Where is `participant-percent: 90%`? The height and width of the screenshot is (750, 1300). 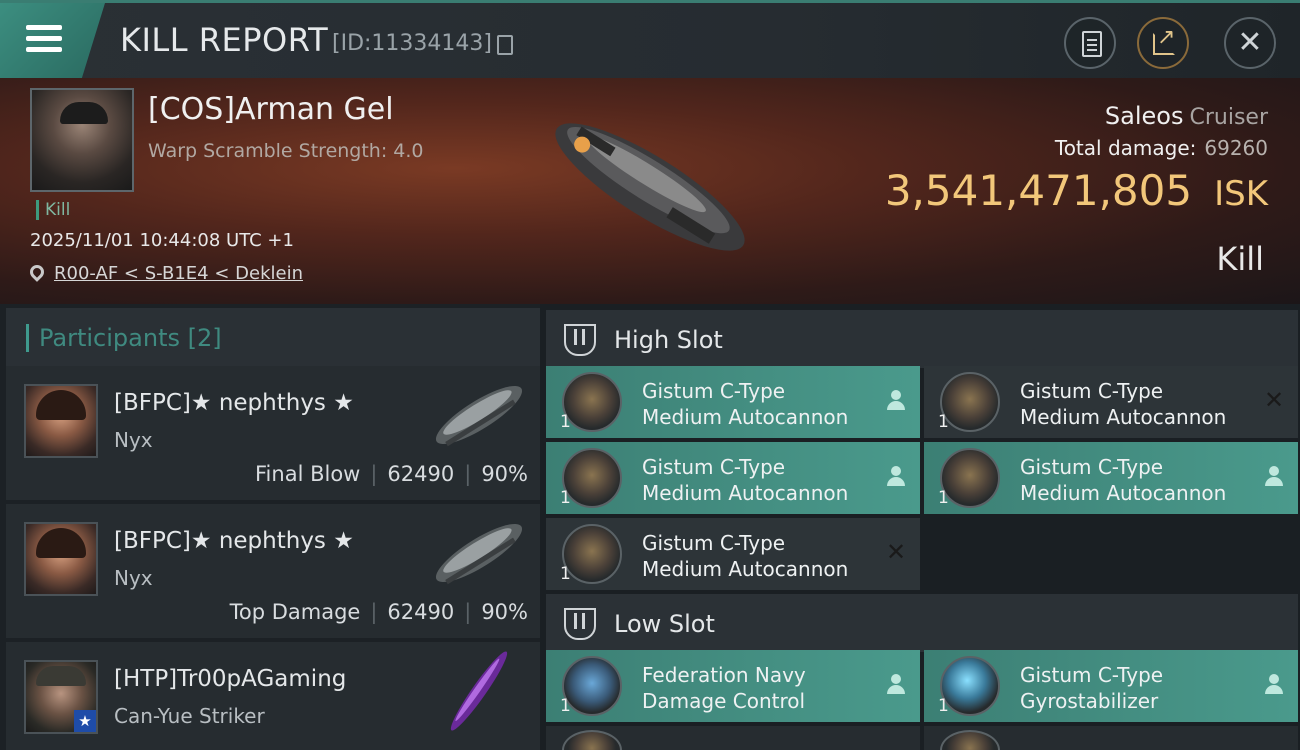 participant-percent: 90% is located at coordinates (504, 474).